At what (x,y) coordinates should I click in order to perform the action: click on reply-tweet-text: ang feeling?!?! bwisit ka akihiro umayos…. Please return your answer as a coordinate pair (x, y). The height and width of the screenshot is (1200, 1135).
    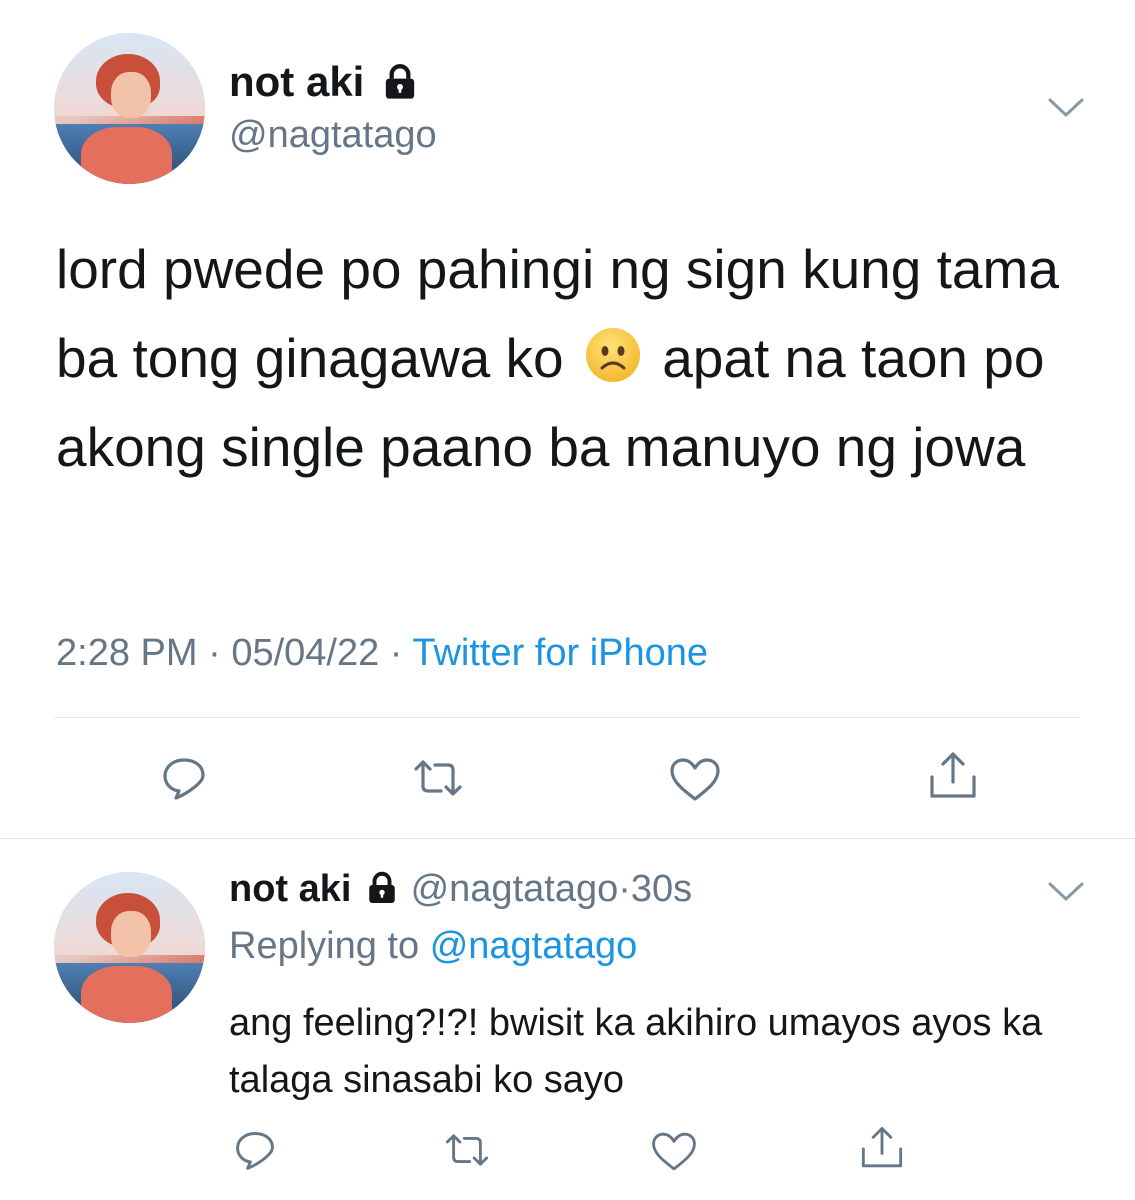
    Looking at the image, I should click on (636, 1051).